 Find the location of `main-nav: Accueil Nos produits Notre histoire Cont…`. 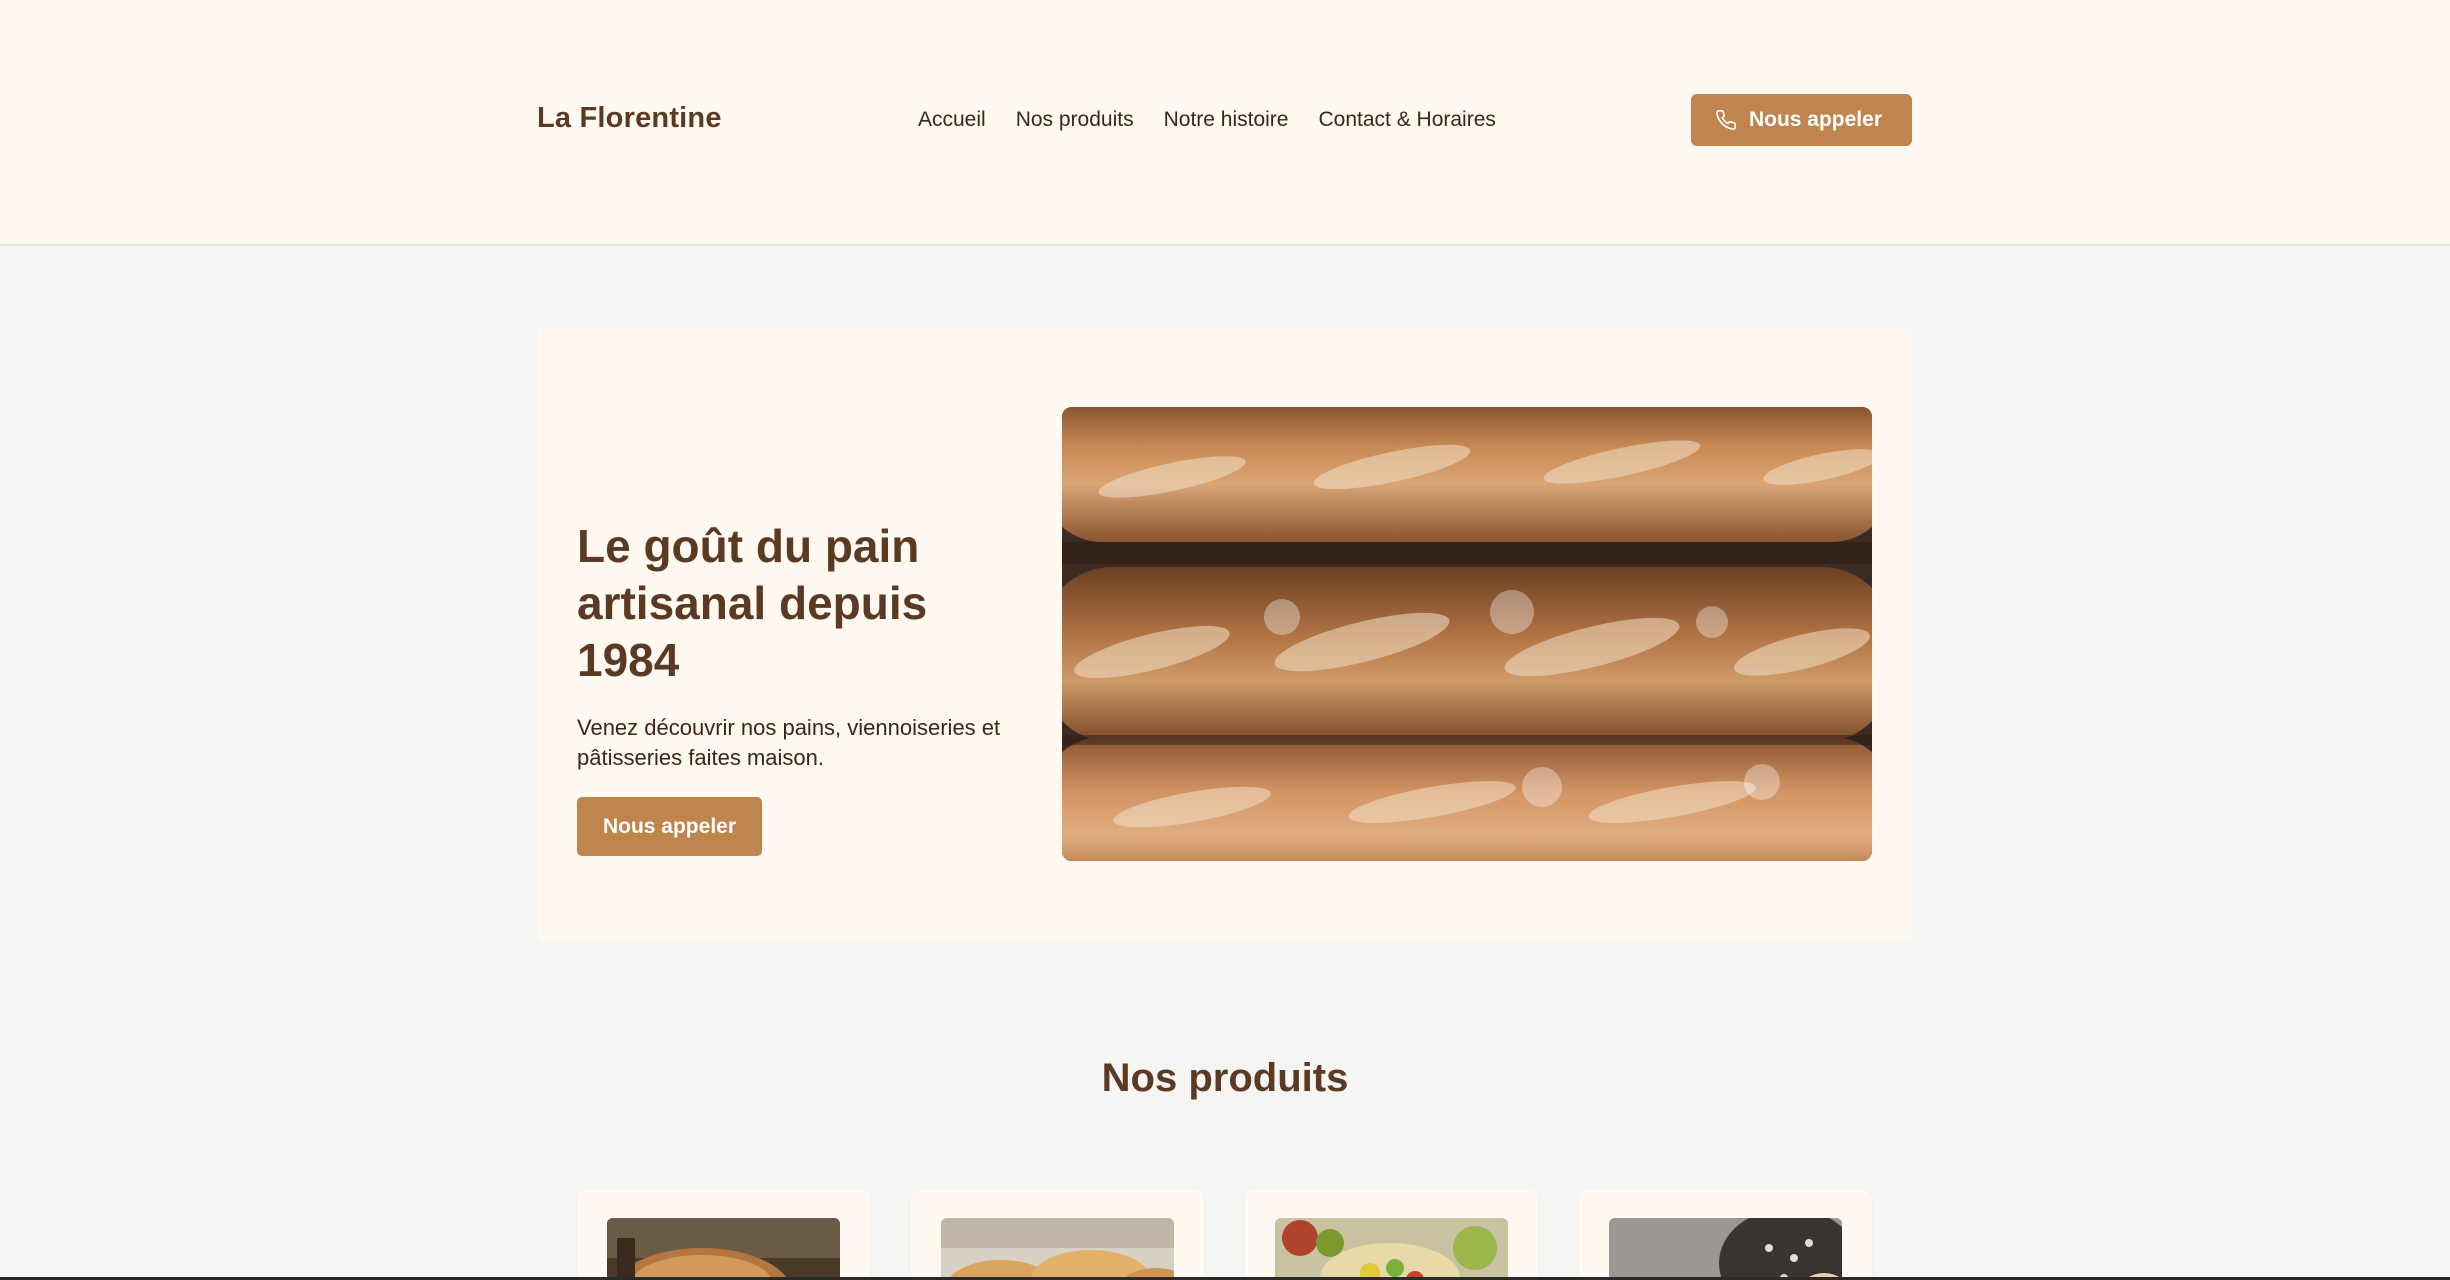

main-nav: Accueil Nos produits Notre histoire Cont… is located at coordinates (1207, 120).